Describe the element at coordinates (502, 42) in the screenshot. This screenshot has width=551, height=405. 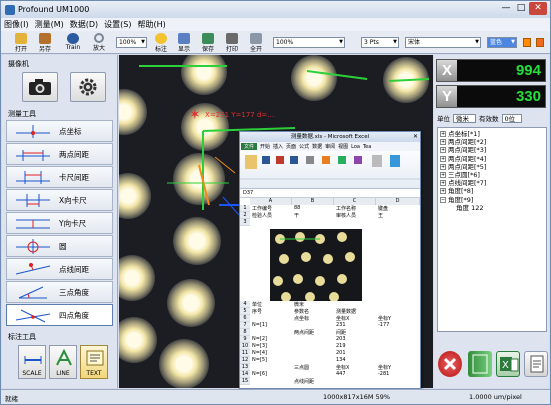
I see `font-color-select: 蓝色` at that location.